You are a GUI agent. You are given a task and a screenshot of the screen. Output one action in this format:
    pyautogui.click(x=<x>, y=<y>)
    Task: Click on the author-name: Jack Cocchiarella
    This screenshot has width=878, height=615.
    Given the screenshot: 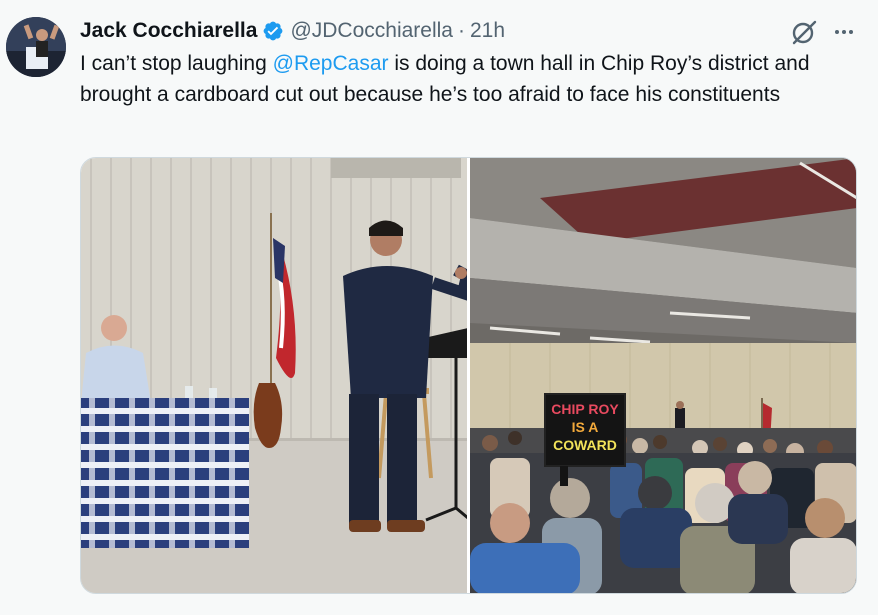 What is the action you would take?
    pyautogui.click(x=168, y=31)
    